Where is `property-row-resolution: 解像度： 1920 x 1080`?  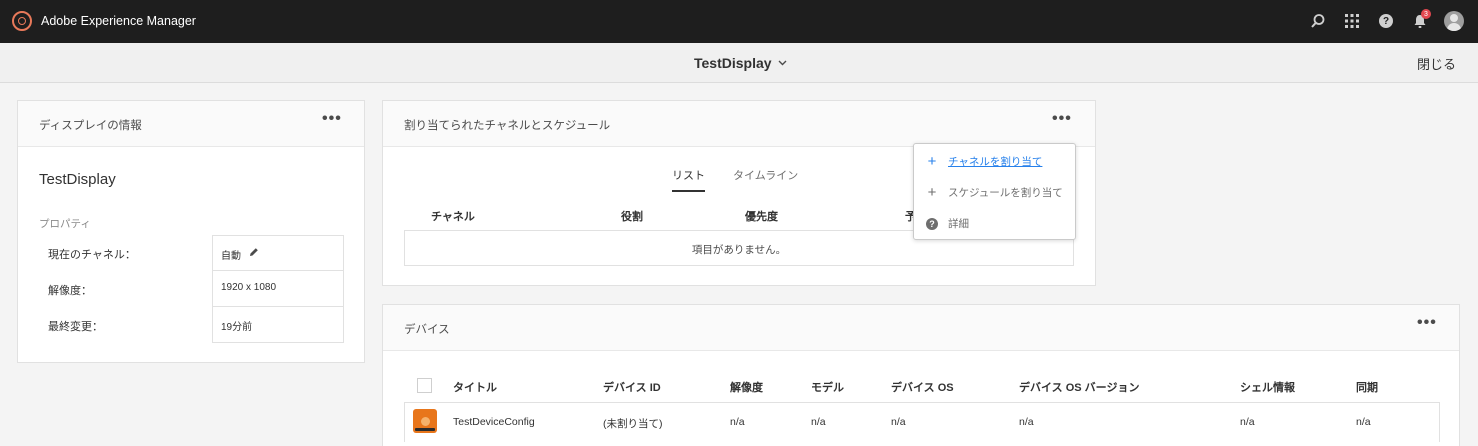
property-row-resolution: 解像度： 1920 x 1080 is located at coordinates (196, 289).